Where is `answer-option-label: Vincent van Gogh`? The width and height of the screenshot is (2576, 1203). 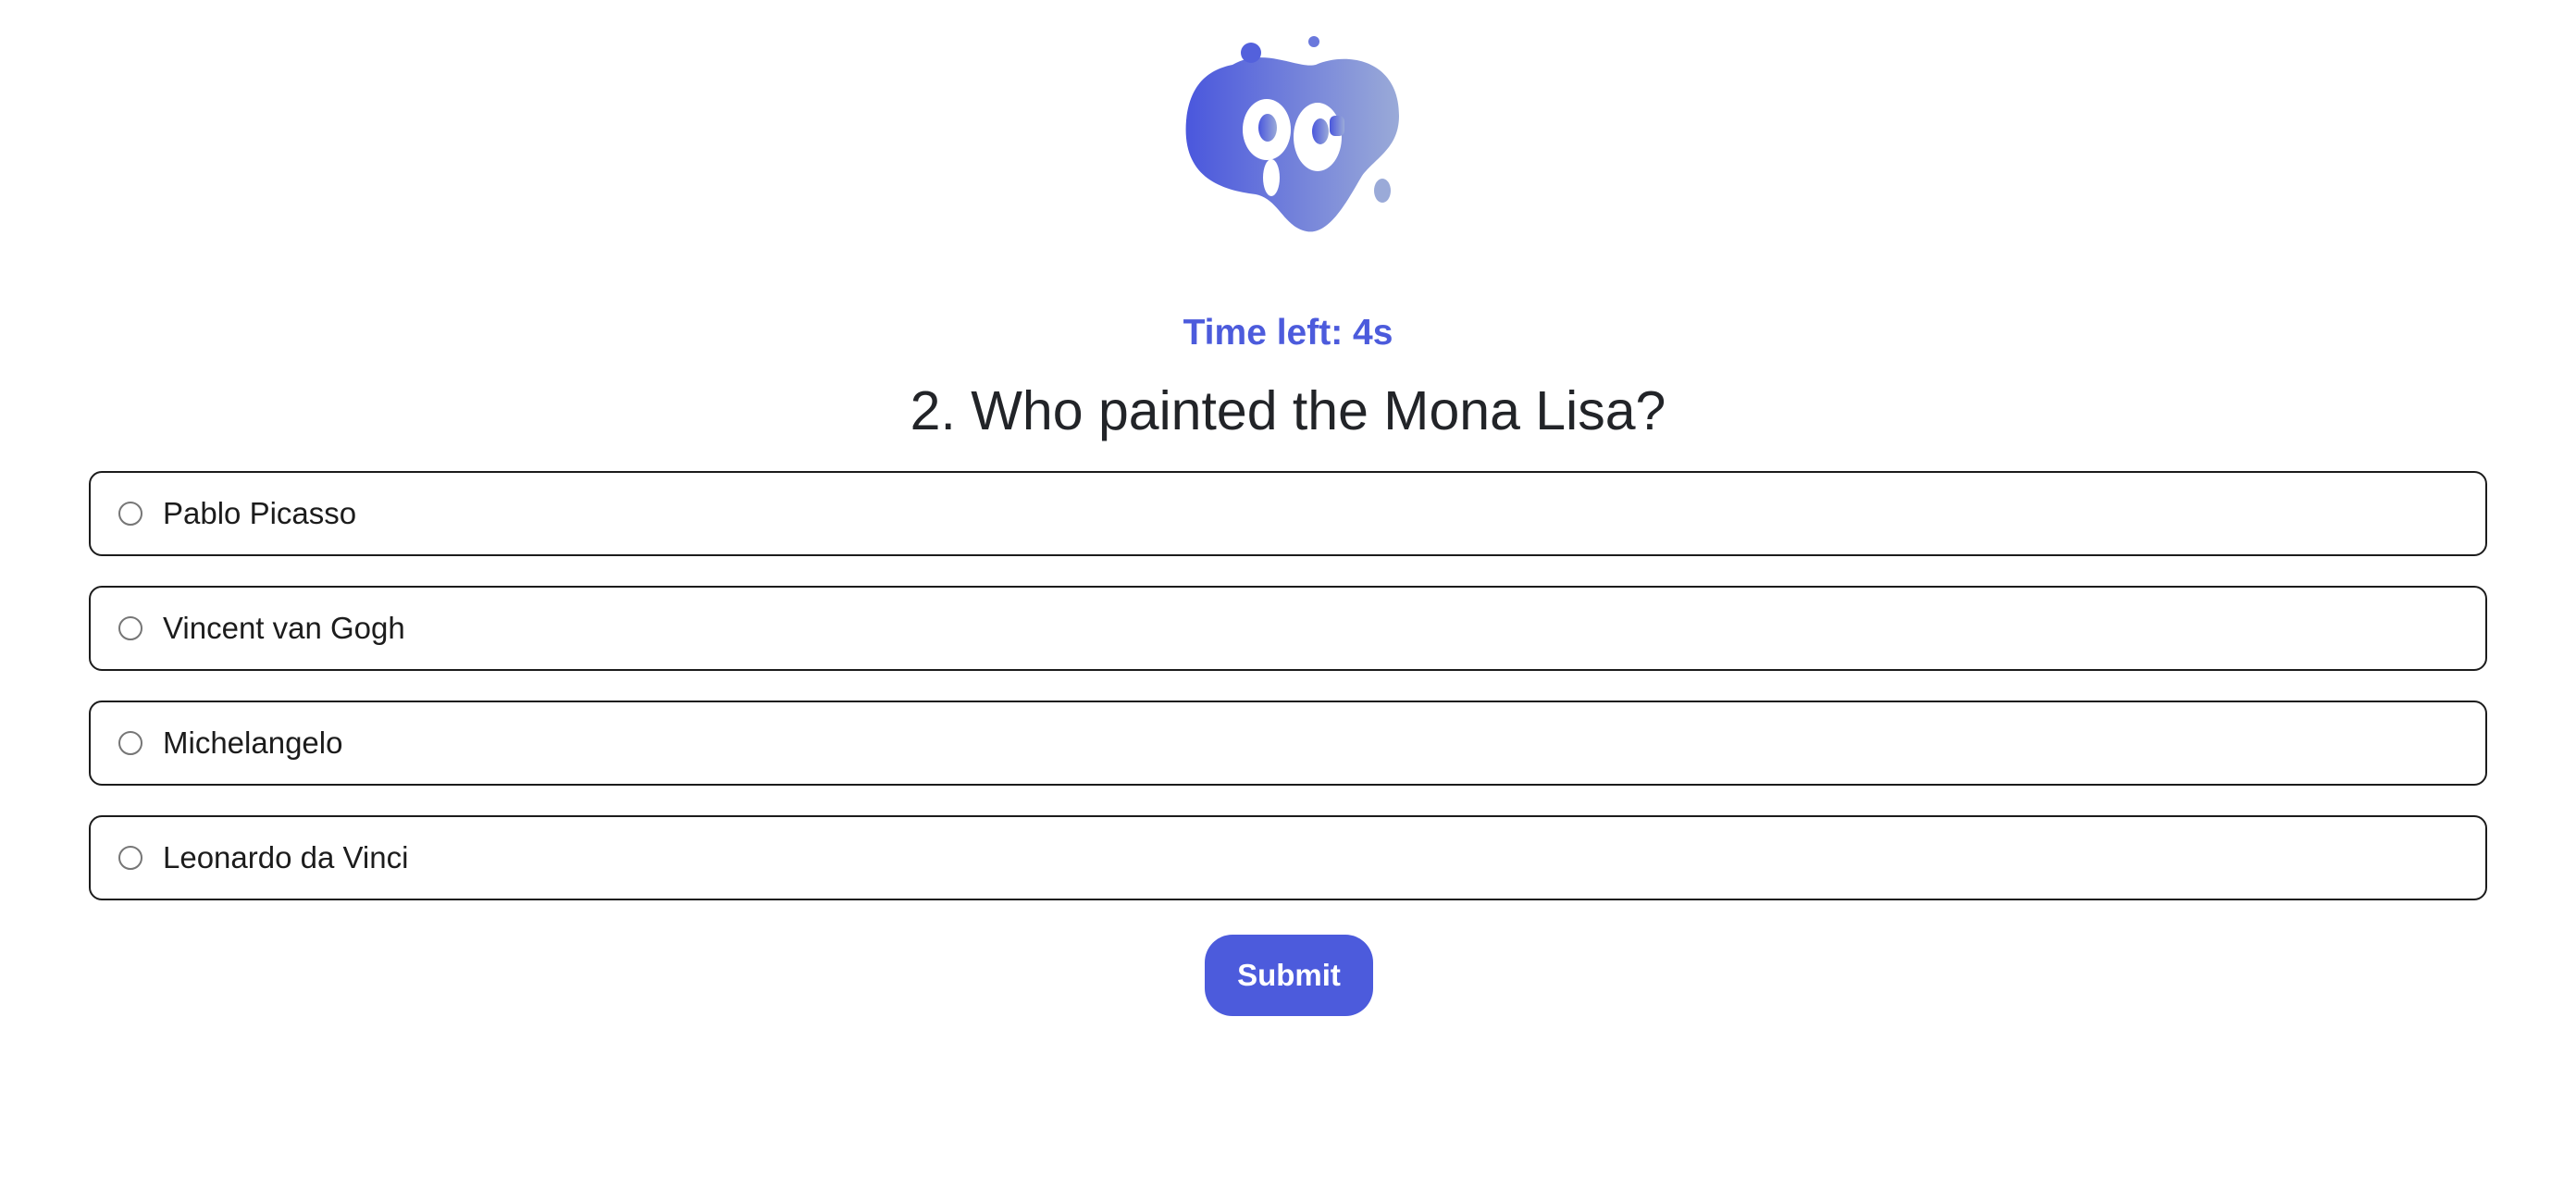 answer-option-label: Vincent van Gogh is located at coordinates (284, 628).